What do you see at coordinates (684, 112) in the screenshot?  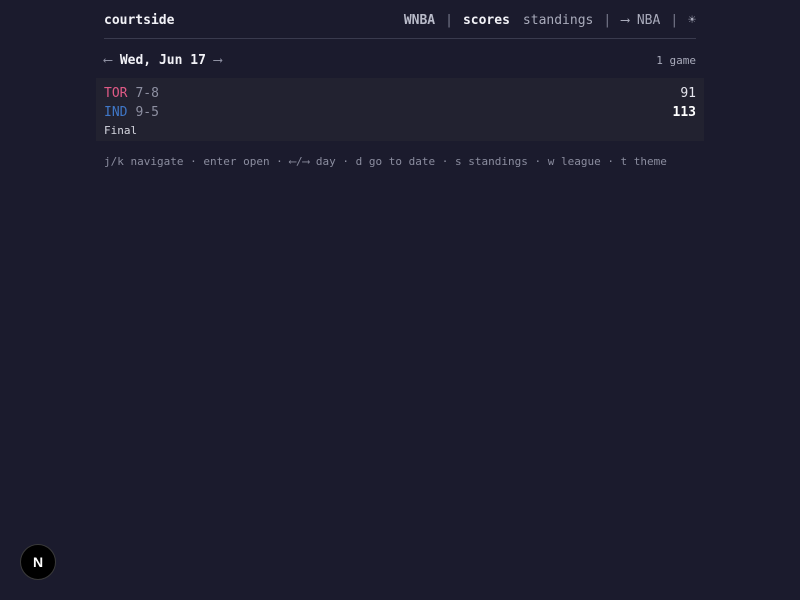 I see `home-team-score: 113` at bounding box center [684, 112].